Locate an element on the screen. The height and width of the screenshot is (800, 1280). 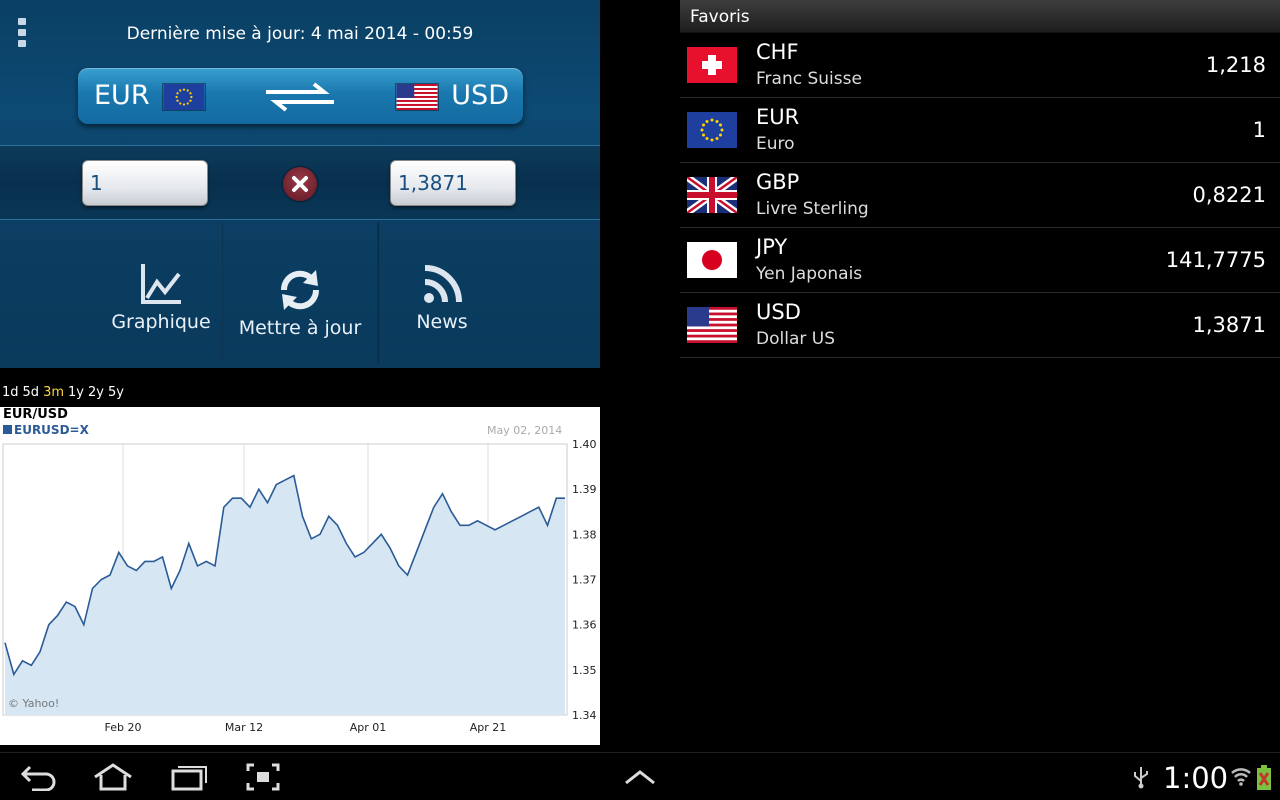
refresh-button: Mettre à jour is located at coordinates (300, 292).